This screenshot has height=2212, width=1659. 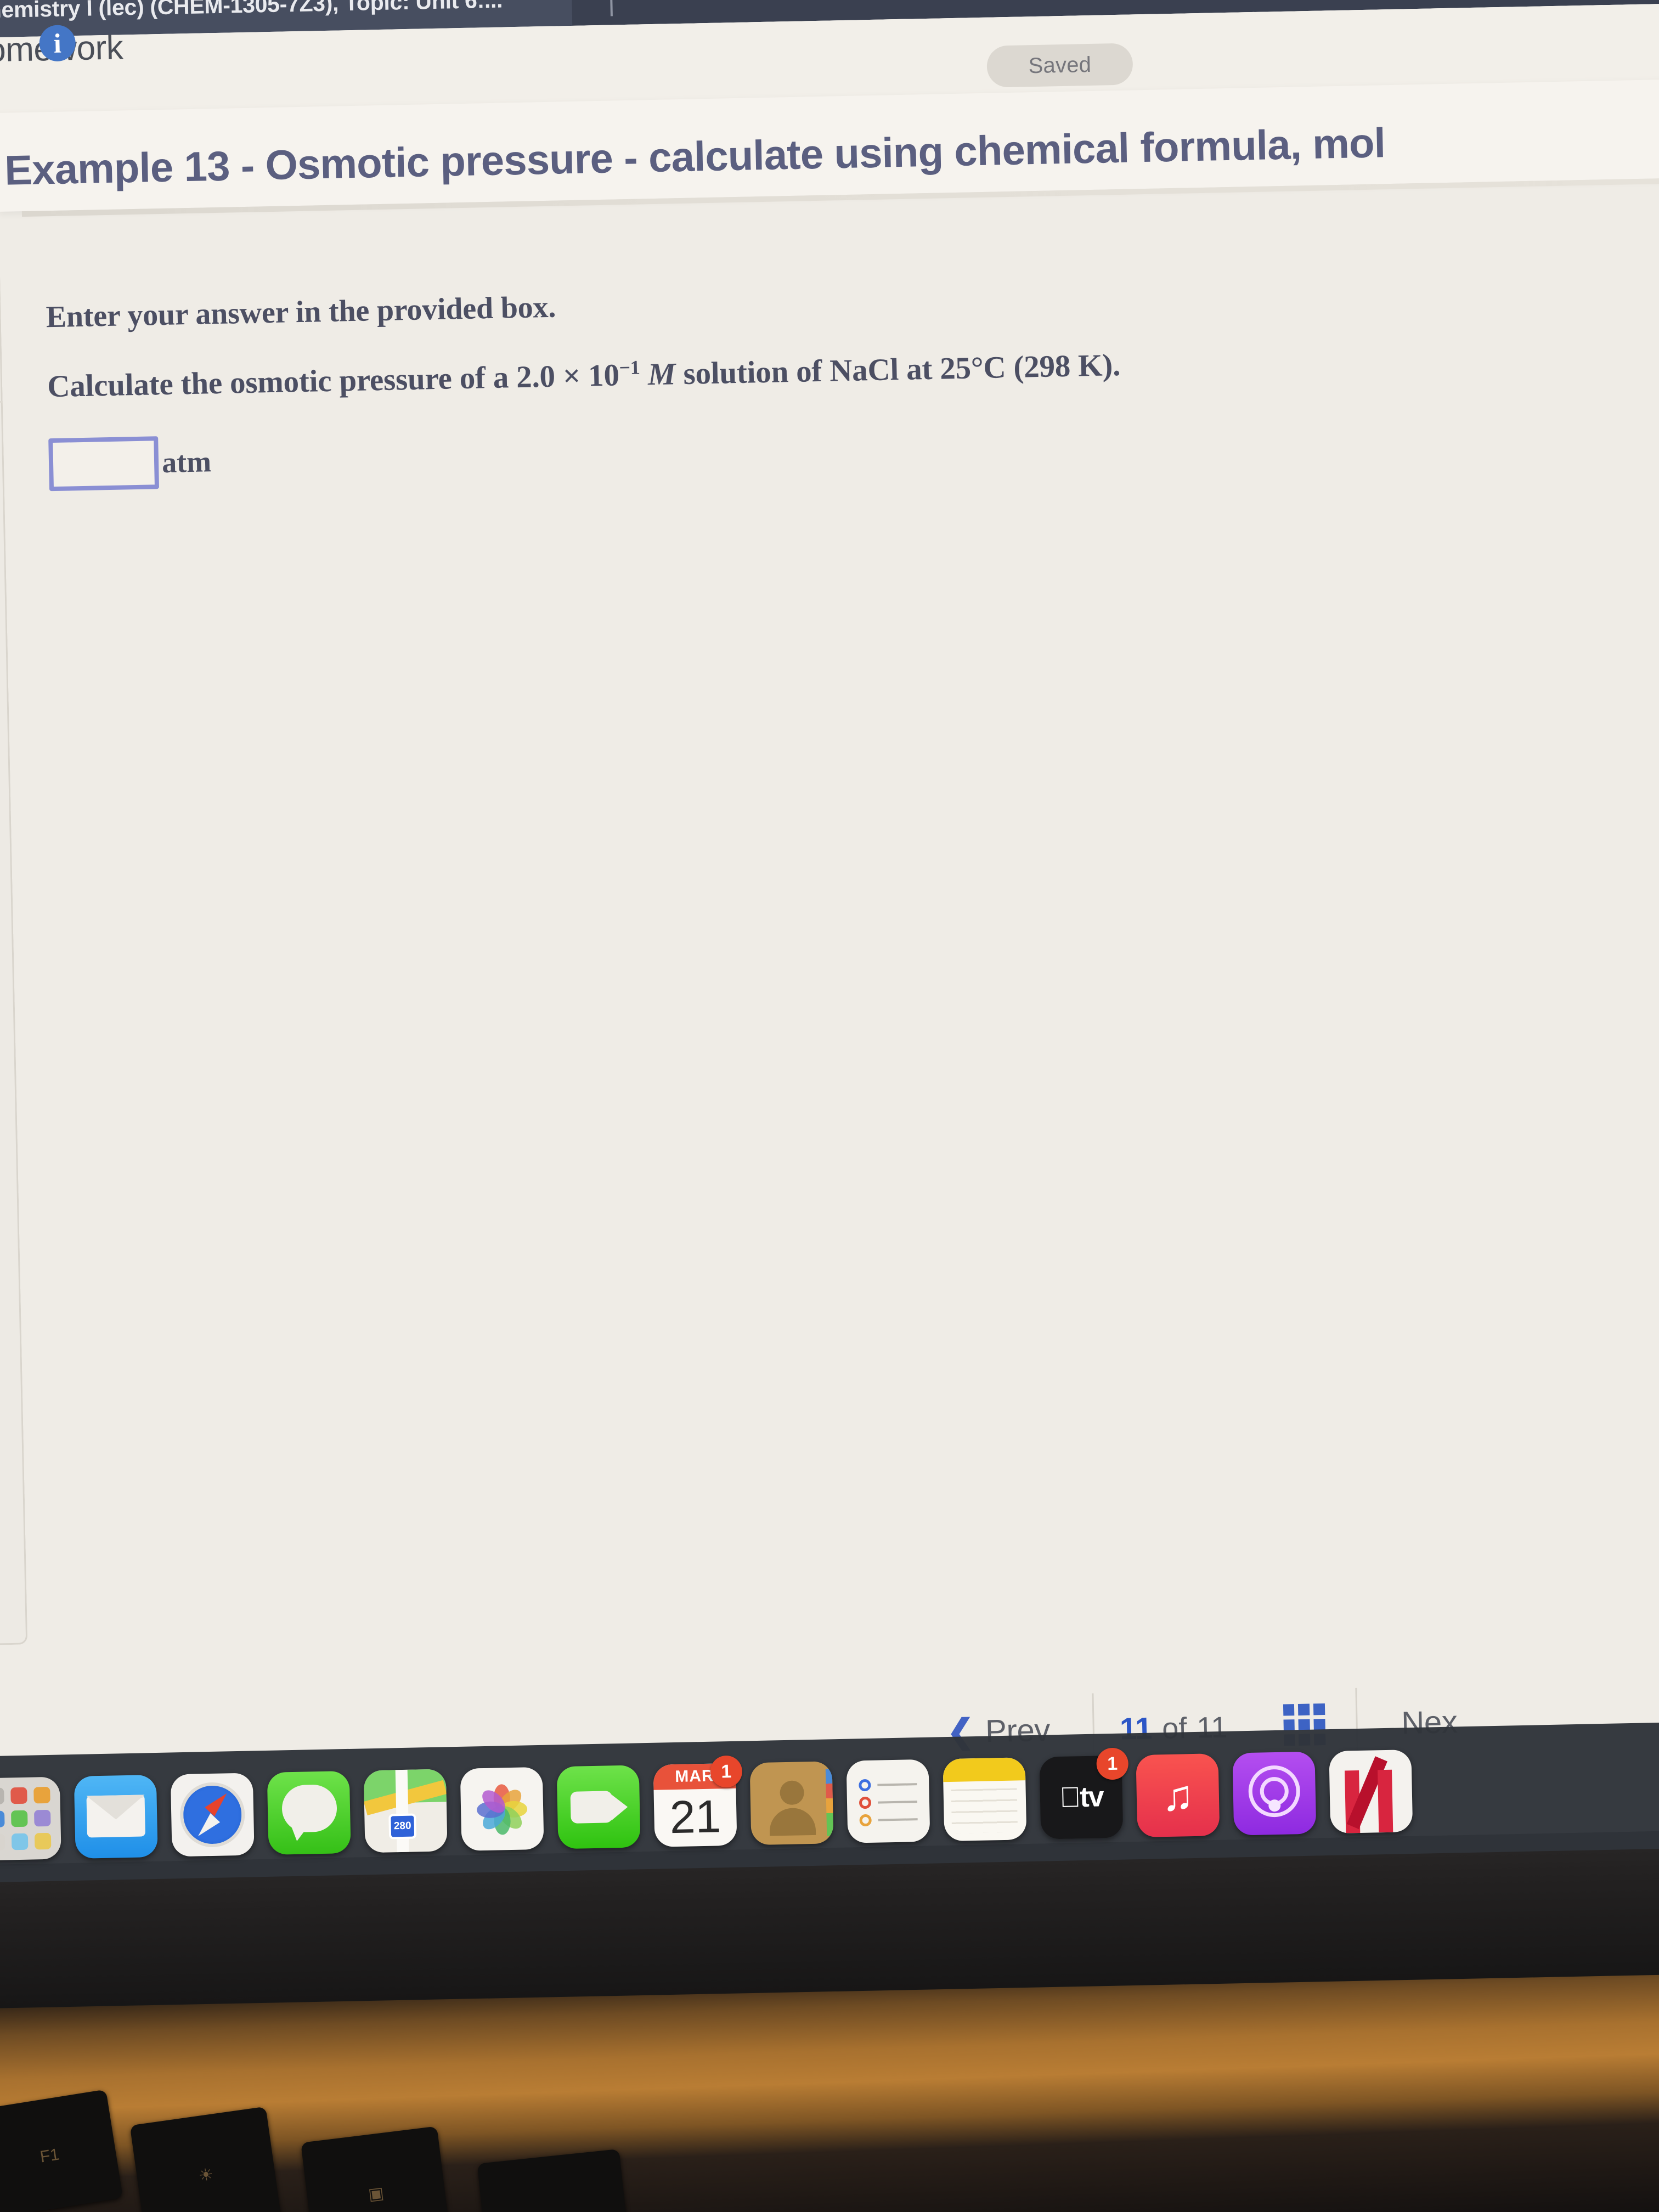 I want to click on music-note-glyph: ♫, so click(x=1177, y=1795).